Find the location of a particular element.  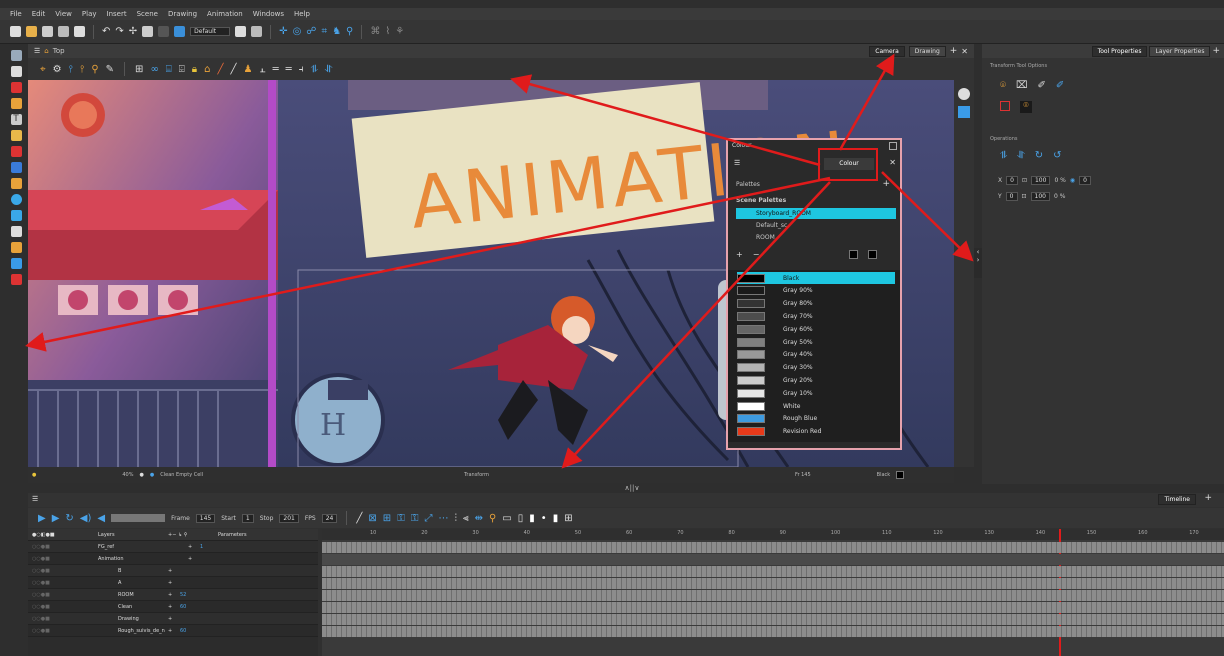

workspace-manager-icon is located at coordinates (257, 31).